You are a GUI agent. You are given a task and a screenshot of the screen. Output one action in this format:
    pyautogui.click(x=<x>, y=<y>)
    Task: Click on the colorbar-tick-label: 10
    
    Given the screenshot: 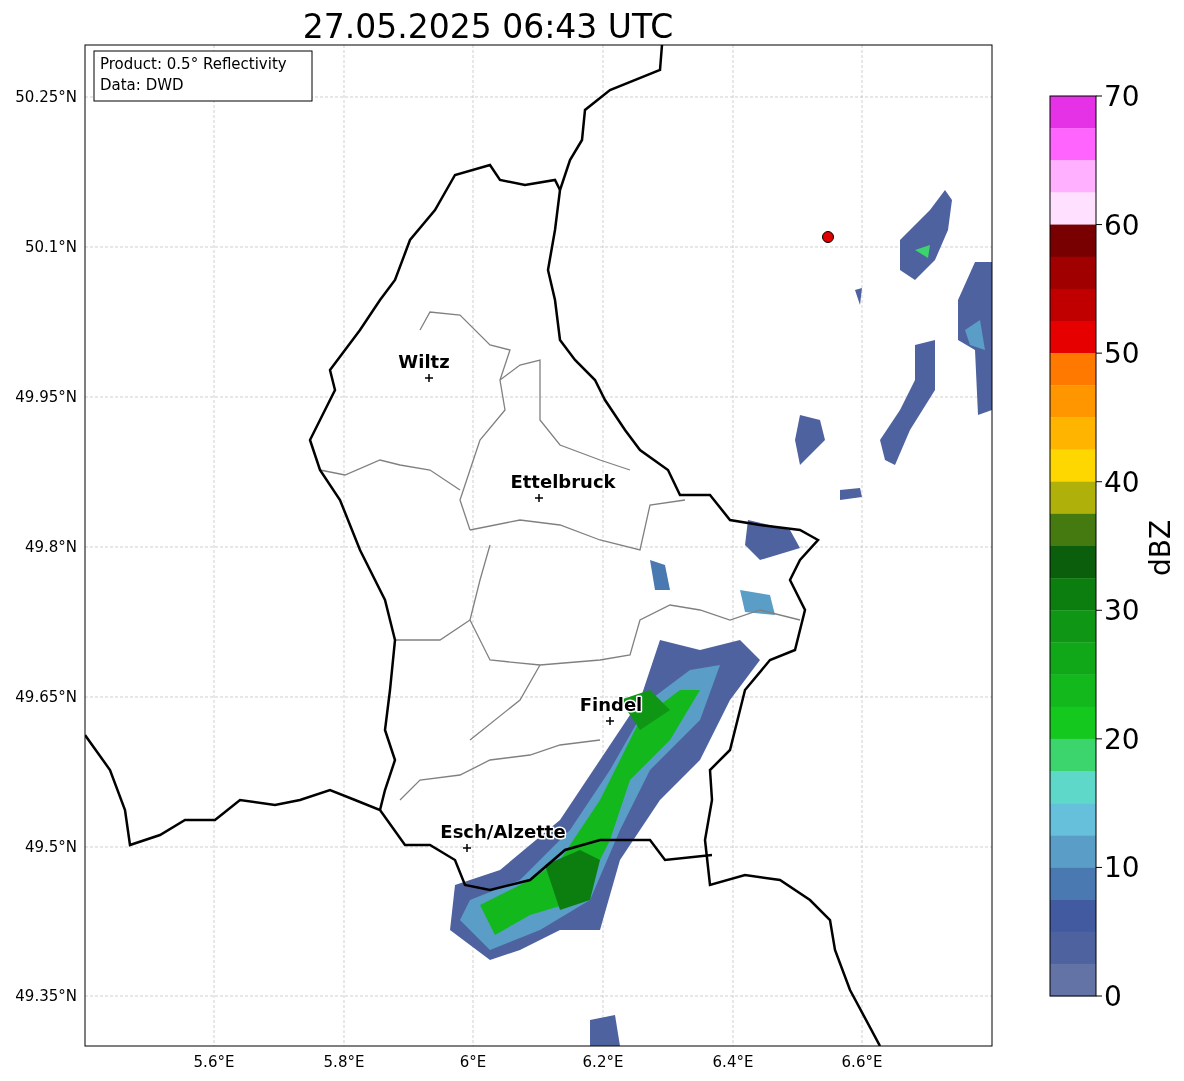 What is the action you would take?
    pyautogui.click(x=1122, y=868)
    